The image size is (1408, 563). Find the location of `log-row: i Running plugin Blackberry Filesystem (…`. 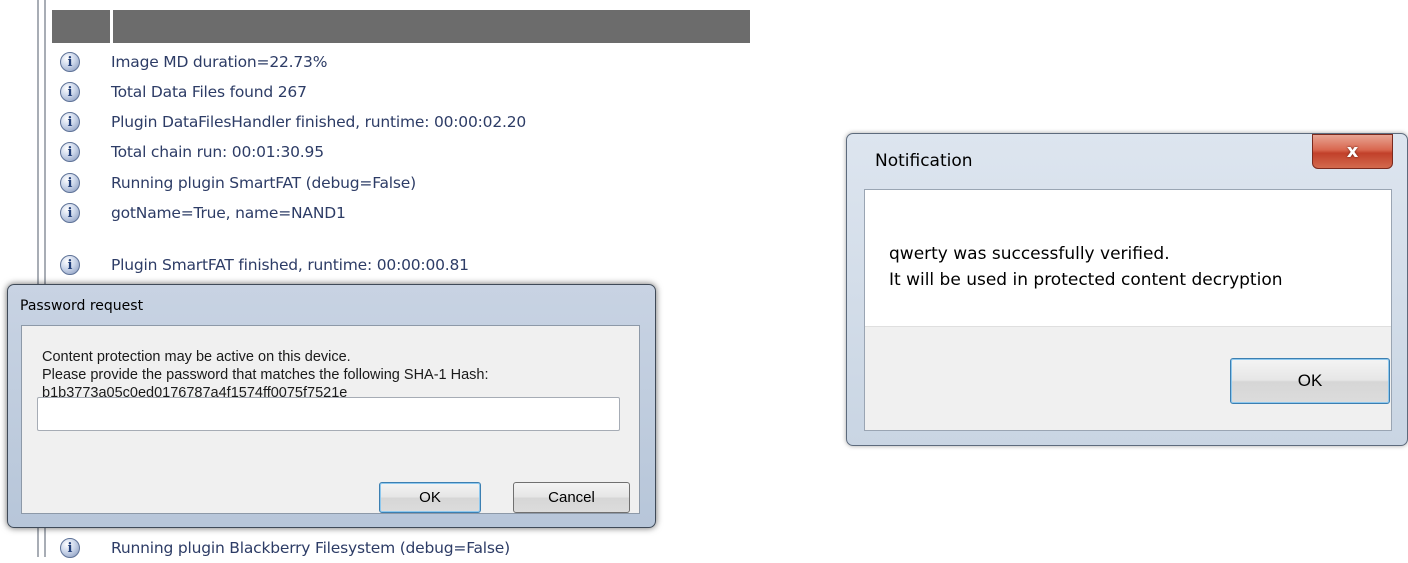

log-row: i Running plugin Blackberry Filesystem (… is located at coordinates (285, 548).